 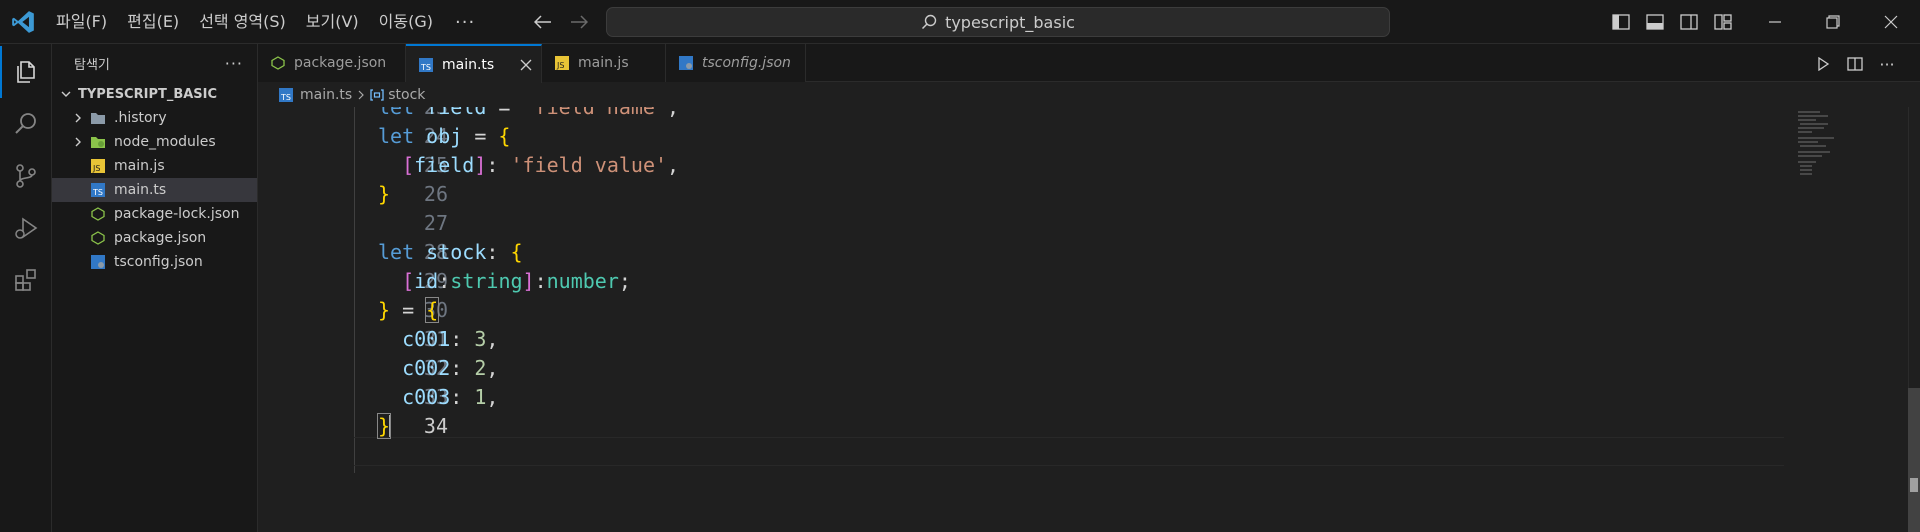 What do you see at coordinates (390, 426) in the screenshot?
I see `text-cursor` at bounding box center [390, 426].